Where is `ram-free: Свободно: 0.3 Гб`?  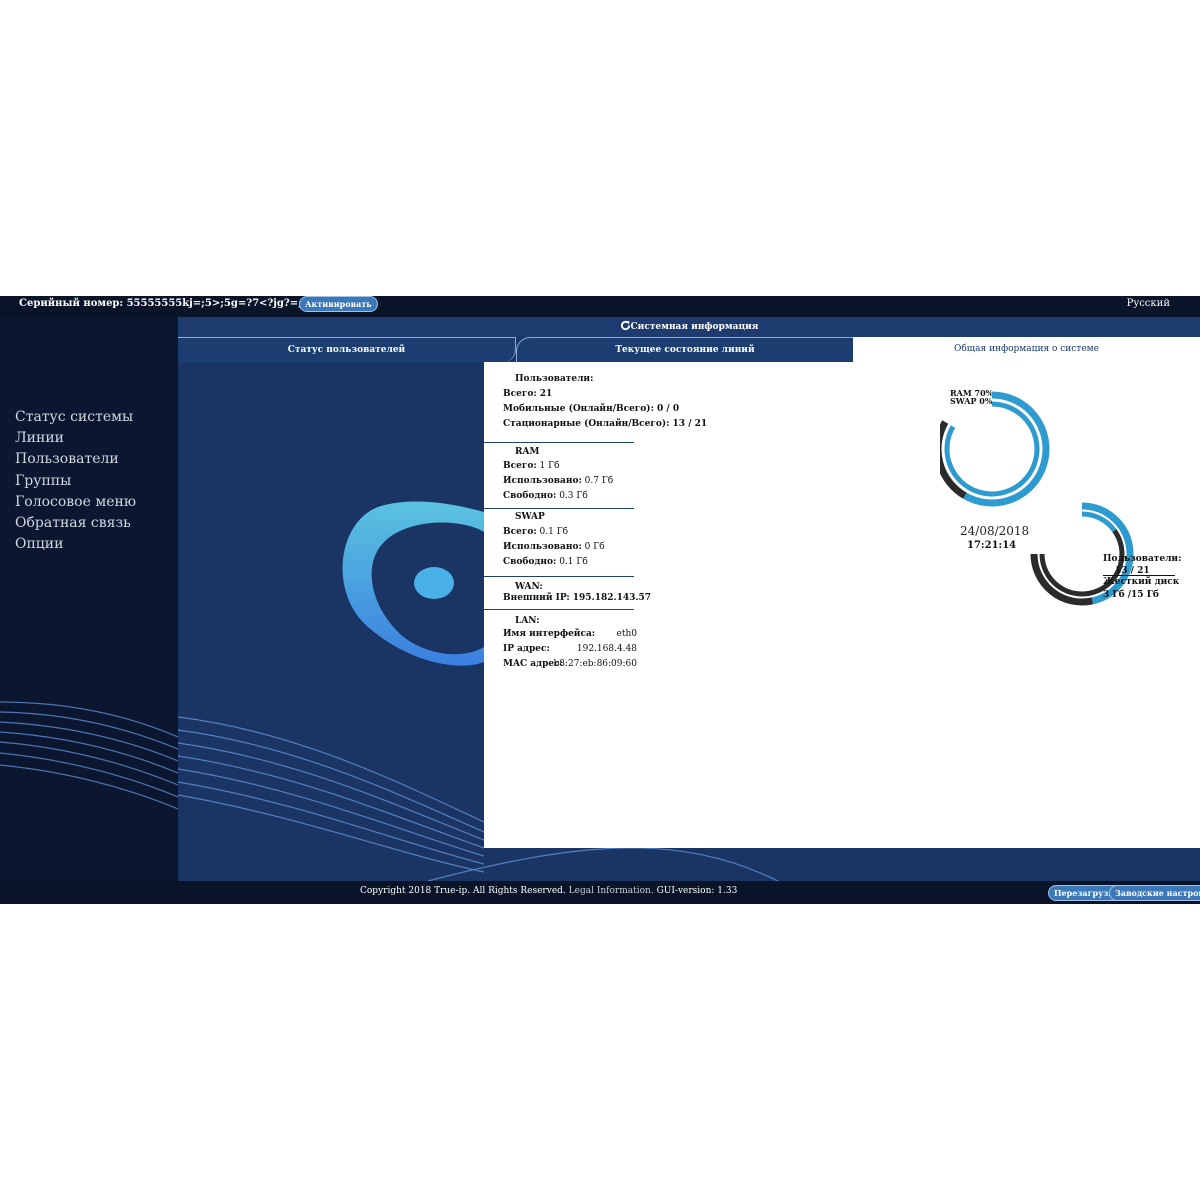 ram-free: Свободно: 0.3 Гб is located at coordinates (545, 496).